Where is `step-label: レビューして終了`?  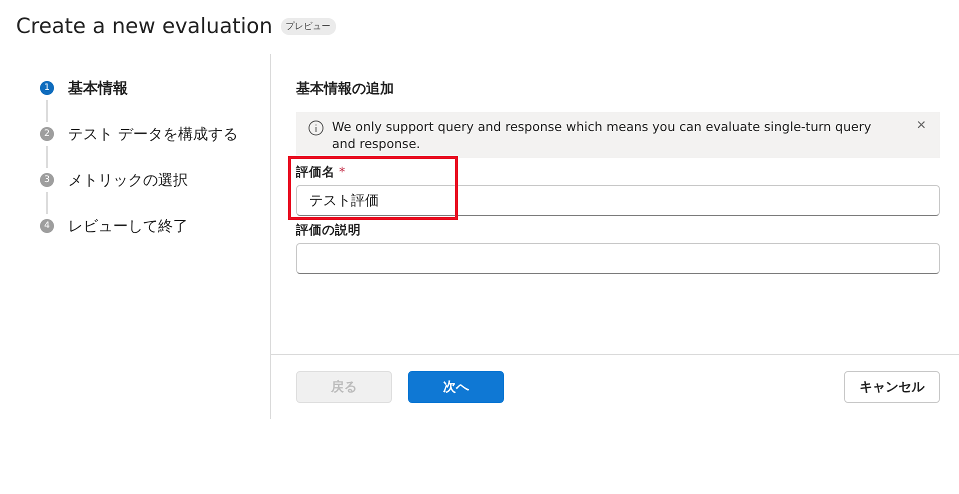
step-label: レビューして終了 is located at coordinates (128, 226).